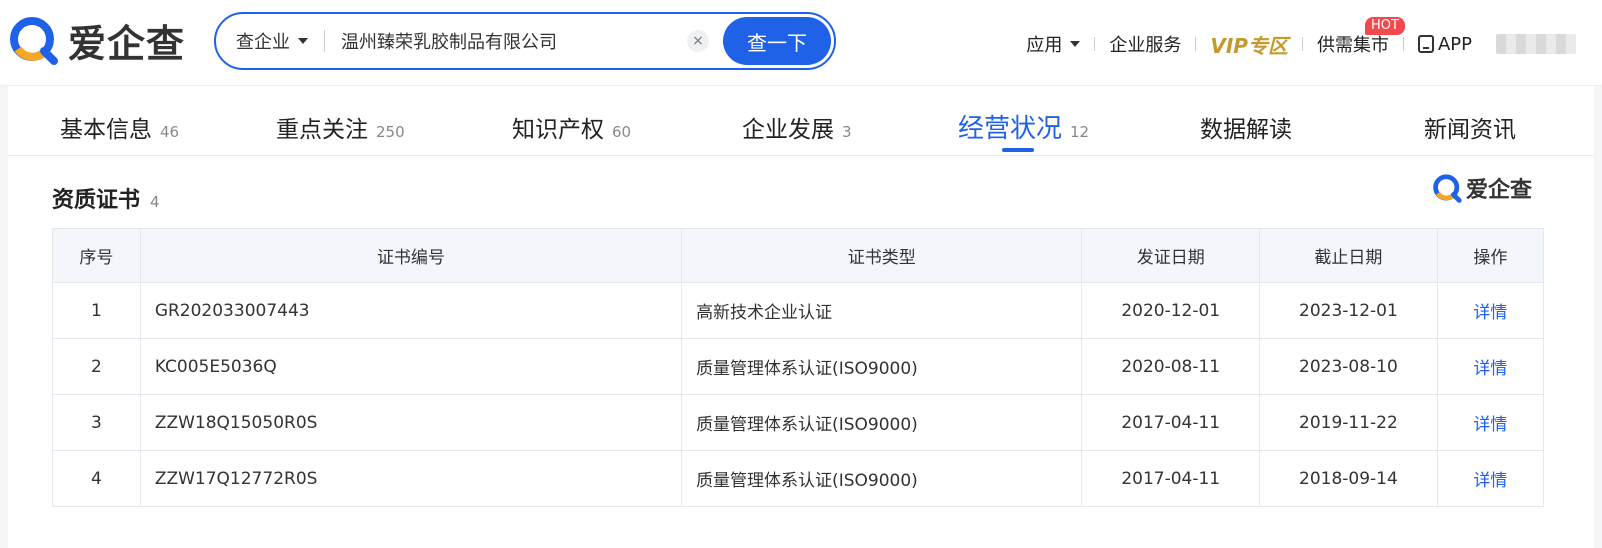 The height and width of the screenshot is (548, 1602). I want to click on nav-app-download-label: APP, so click(1454, 44).